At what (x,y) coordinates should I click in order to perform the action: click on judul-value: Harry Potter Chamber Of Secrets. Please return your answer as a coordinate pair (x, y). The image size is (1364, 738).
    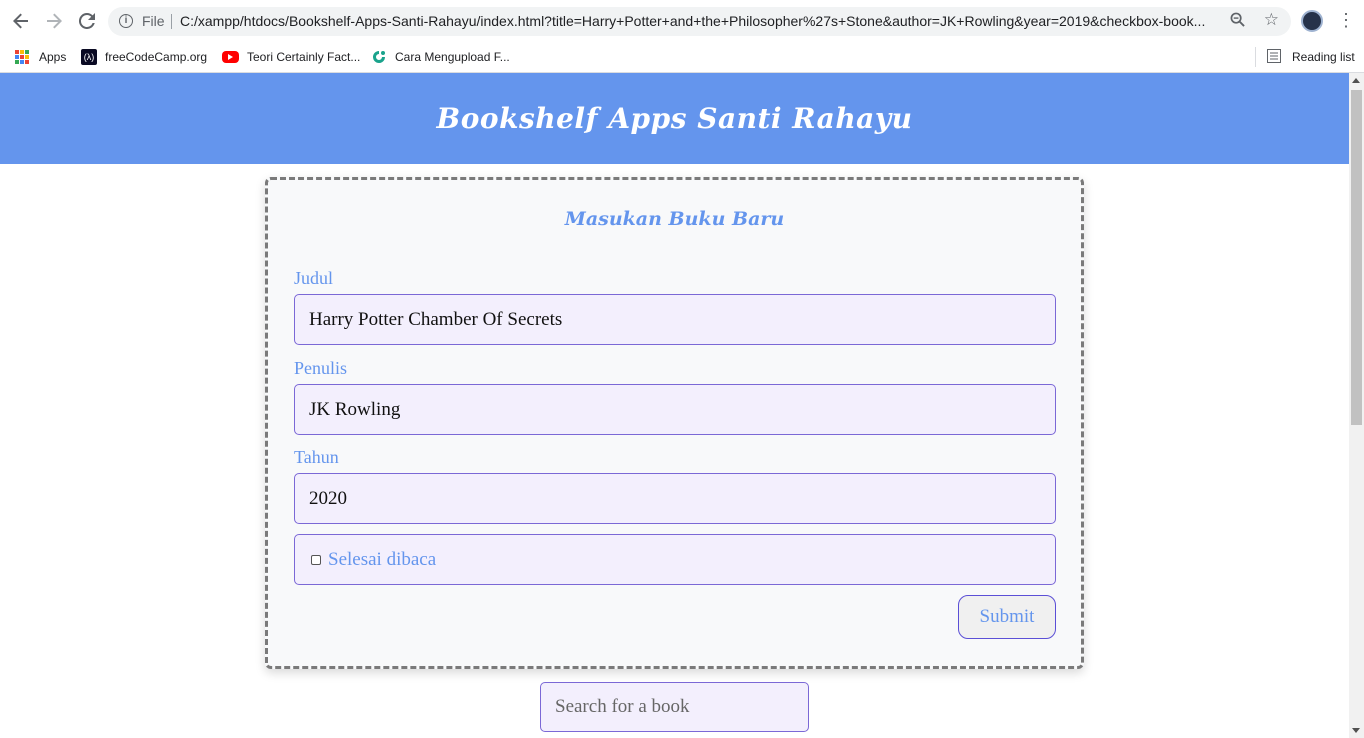
    Looking at the image, I should click on (436, 319).